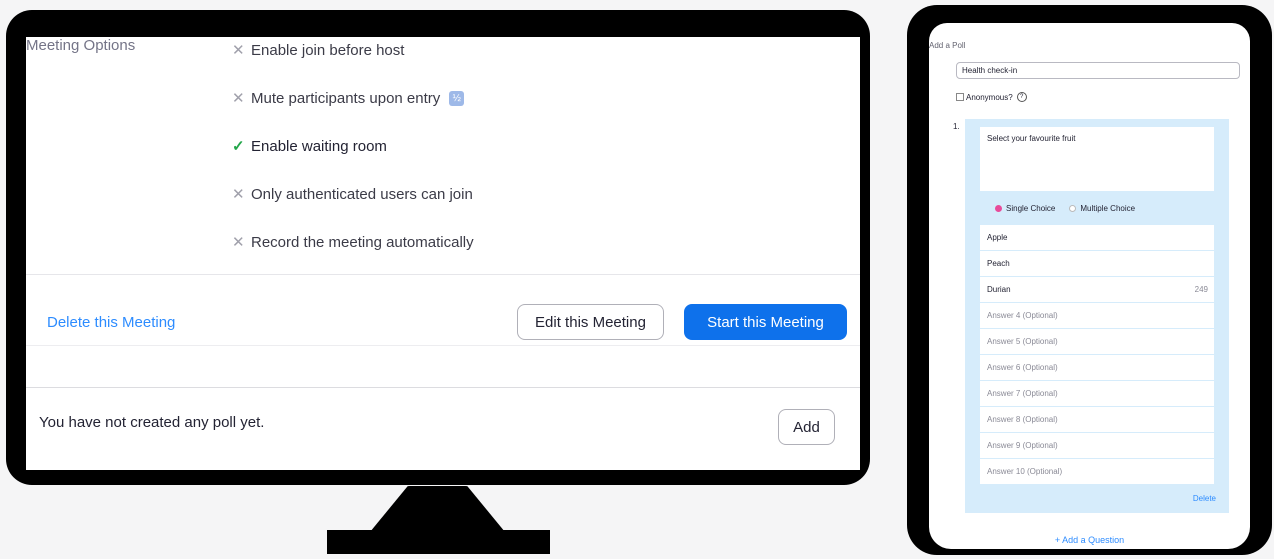 The image size is (1274, 559). I want to click on answer-placeholder: Answer 10 (Optional), so click(1025, 471).